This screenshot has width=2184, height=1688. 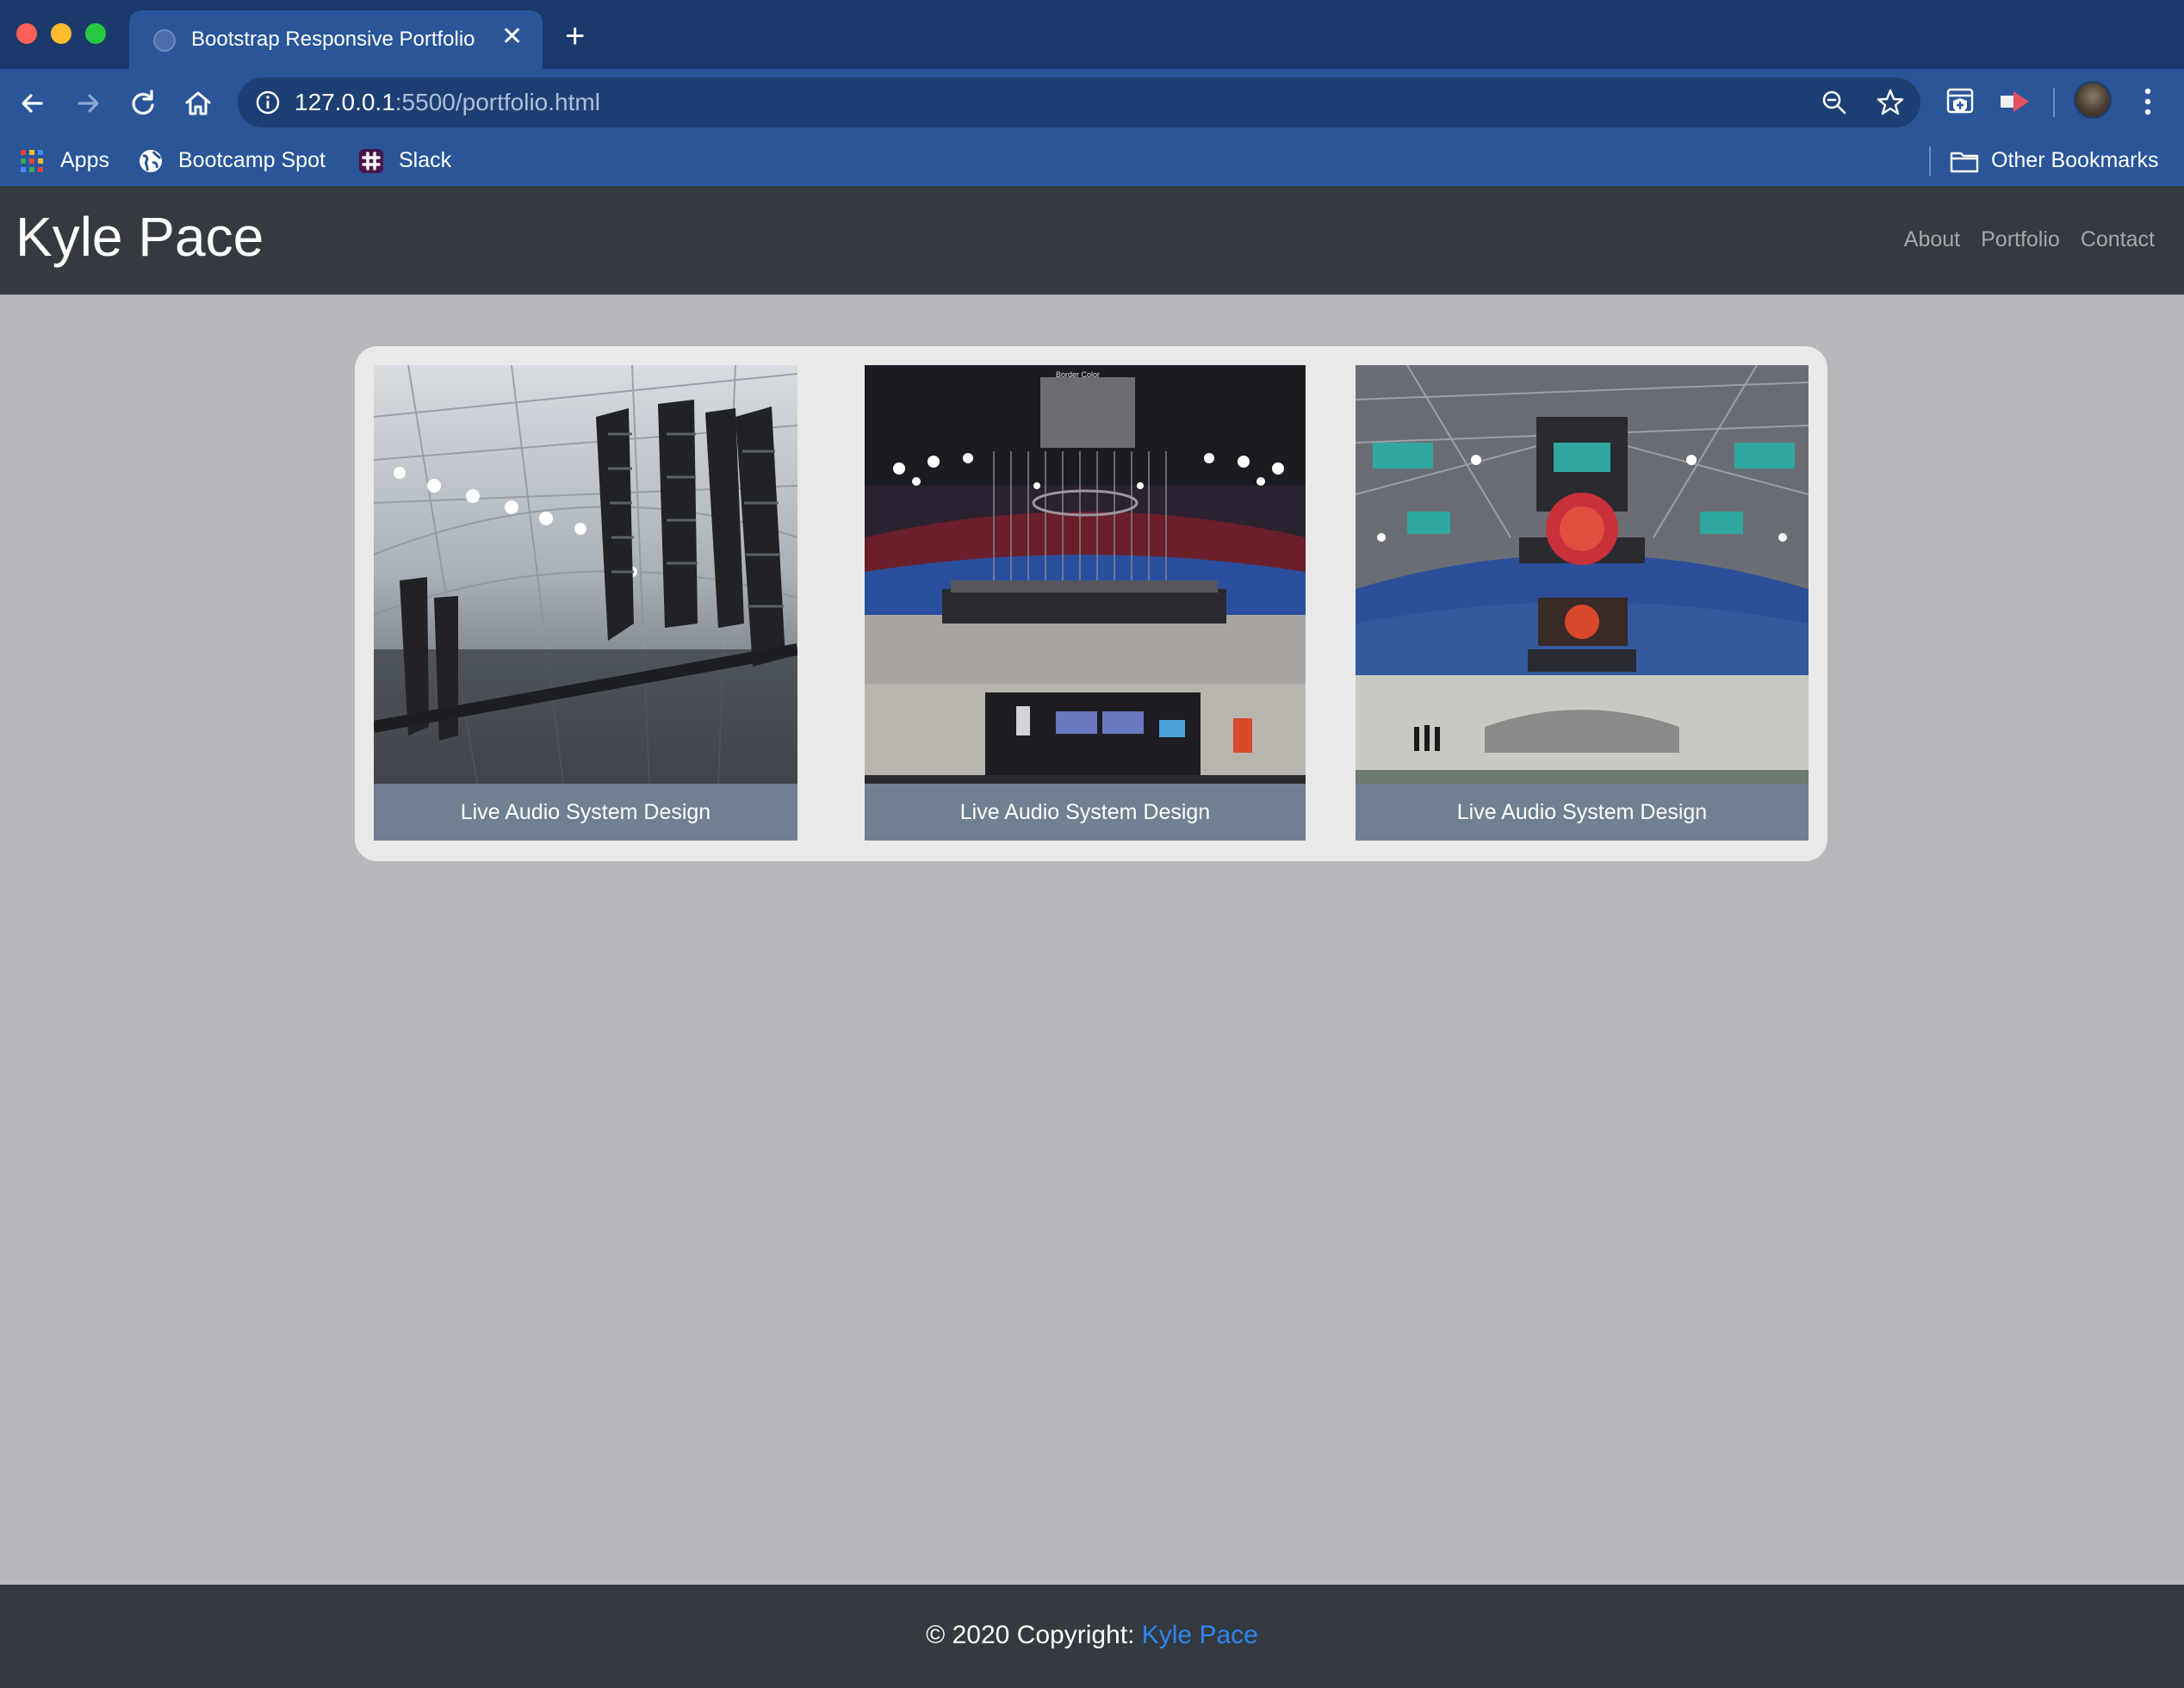 I want to click on site-info-icon, so click(x=268, y=103).